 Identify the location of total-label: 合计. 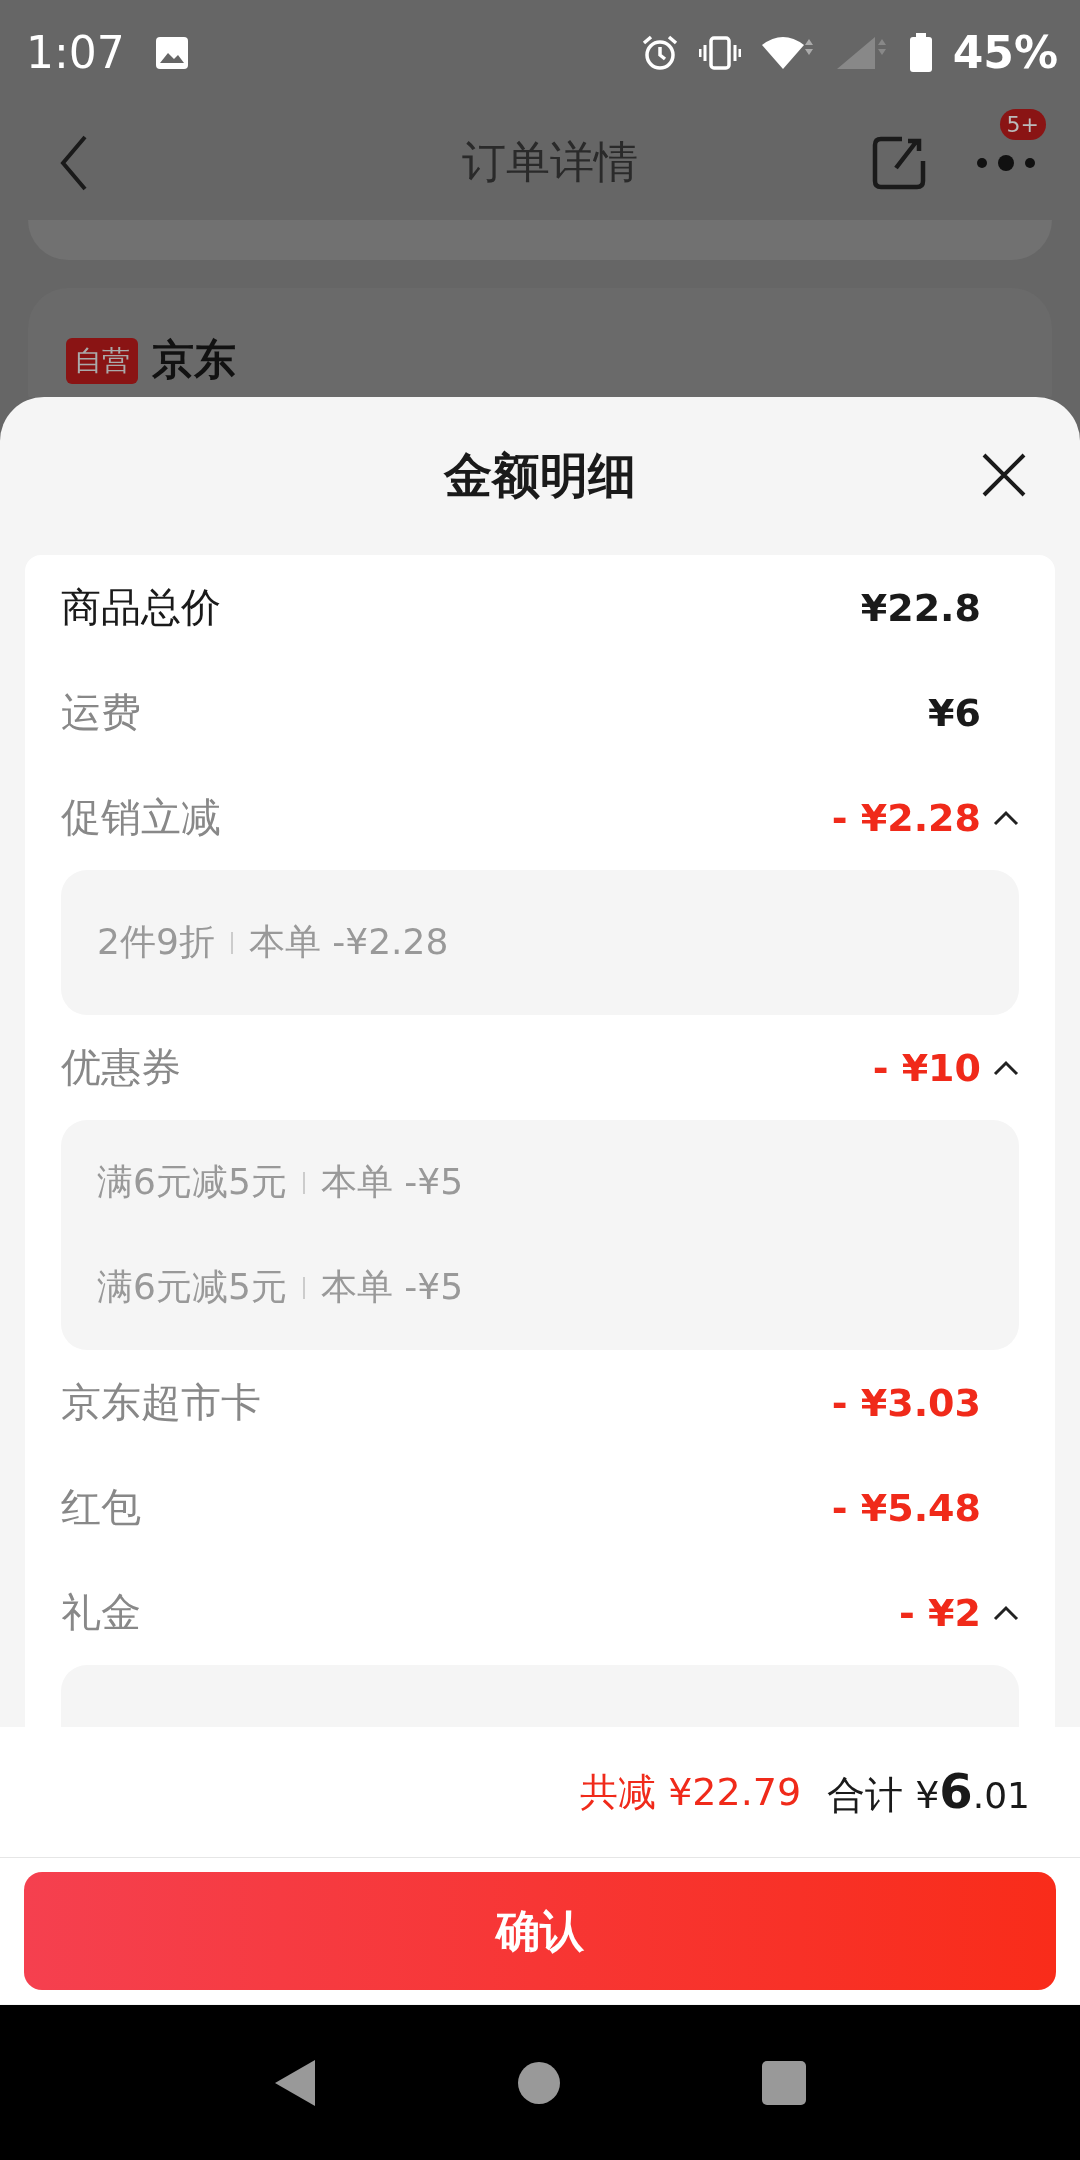
(865, 1795).